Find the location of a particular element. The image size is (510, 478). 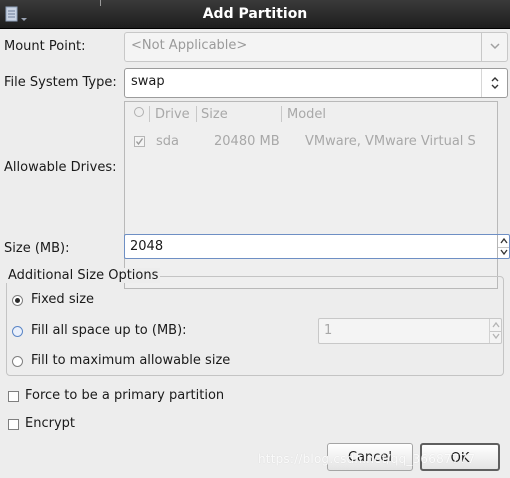

fill-up-to-value: 1 is located at coordinates (328, 330).